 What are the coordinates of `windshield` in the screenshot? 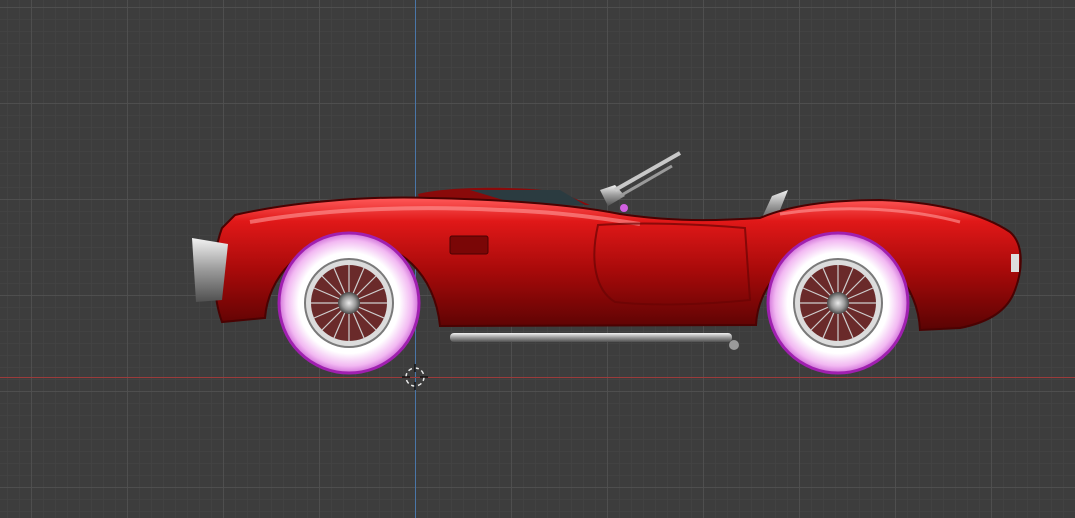 It's located at (640, 181).